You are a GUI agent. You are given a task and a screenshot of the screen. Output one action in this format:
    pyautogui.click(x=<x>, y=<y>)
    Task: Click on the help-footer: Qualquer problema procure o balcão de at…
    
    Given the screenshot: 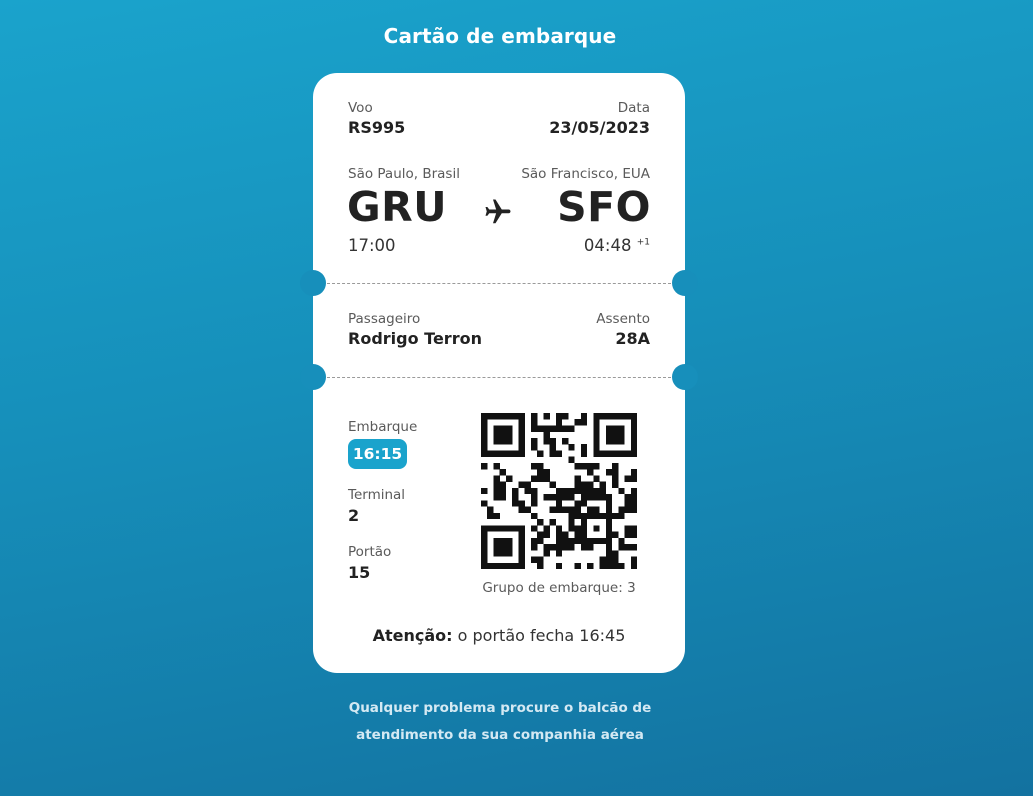 What is the action you would take?
    pyautogui.click(x=500, y=722)
    